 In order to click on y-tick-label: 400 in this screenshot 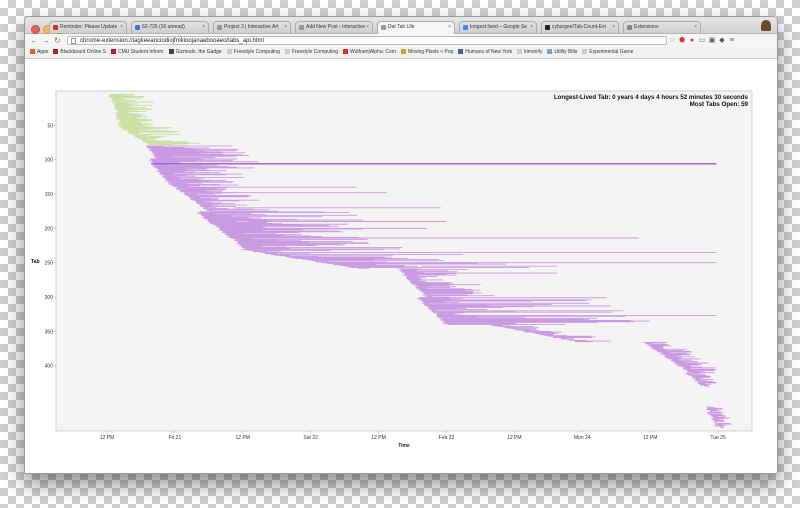, I will do `click(49, 367)`.